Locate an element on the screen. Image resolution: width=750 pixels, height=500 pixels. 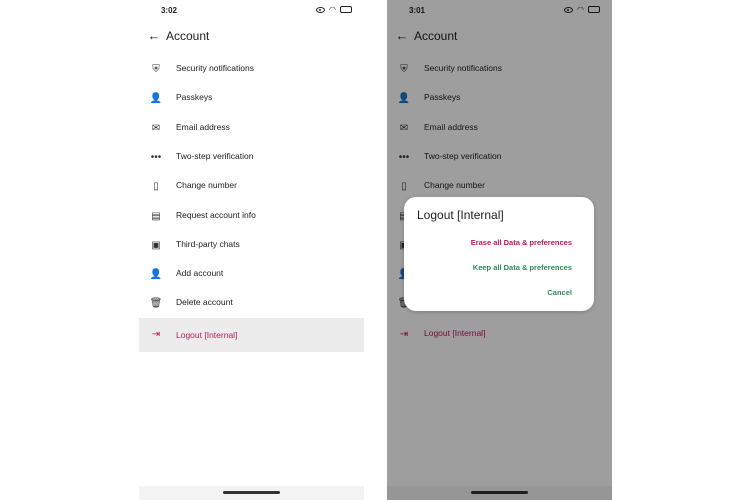
add-person-icon: 👤 is located at coordinates (156, 275).